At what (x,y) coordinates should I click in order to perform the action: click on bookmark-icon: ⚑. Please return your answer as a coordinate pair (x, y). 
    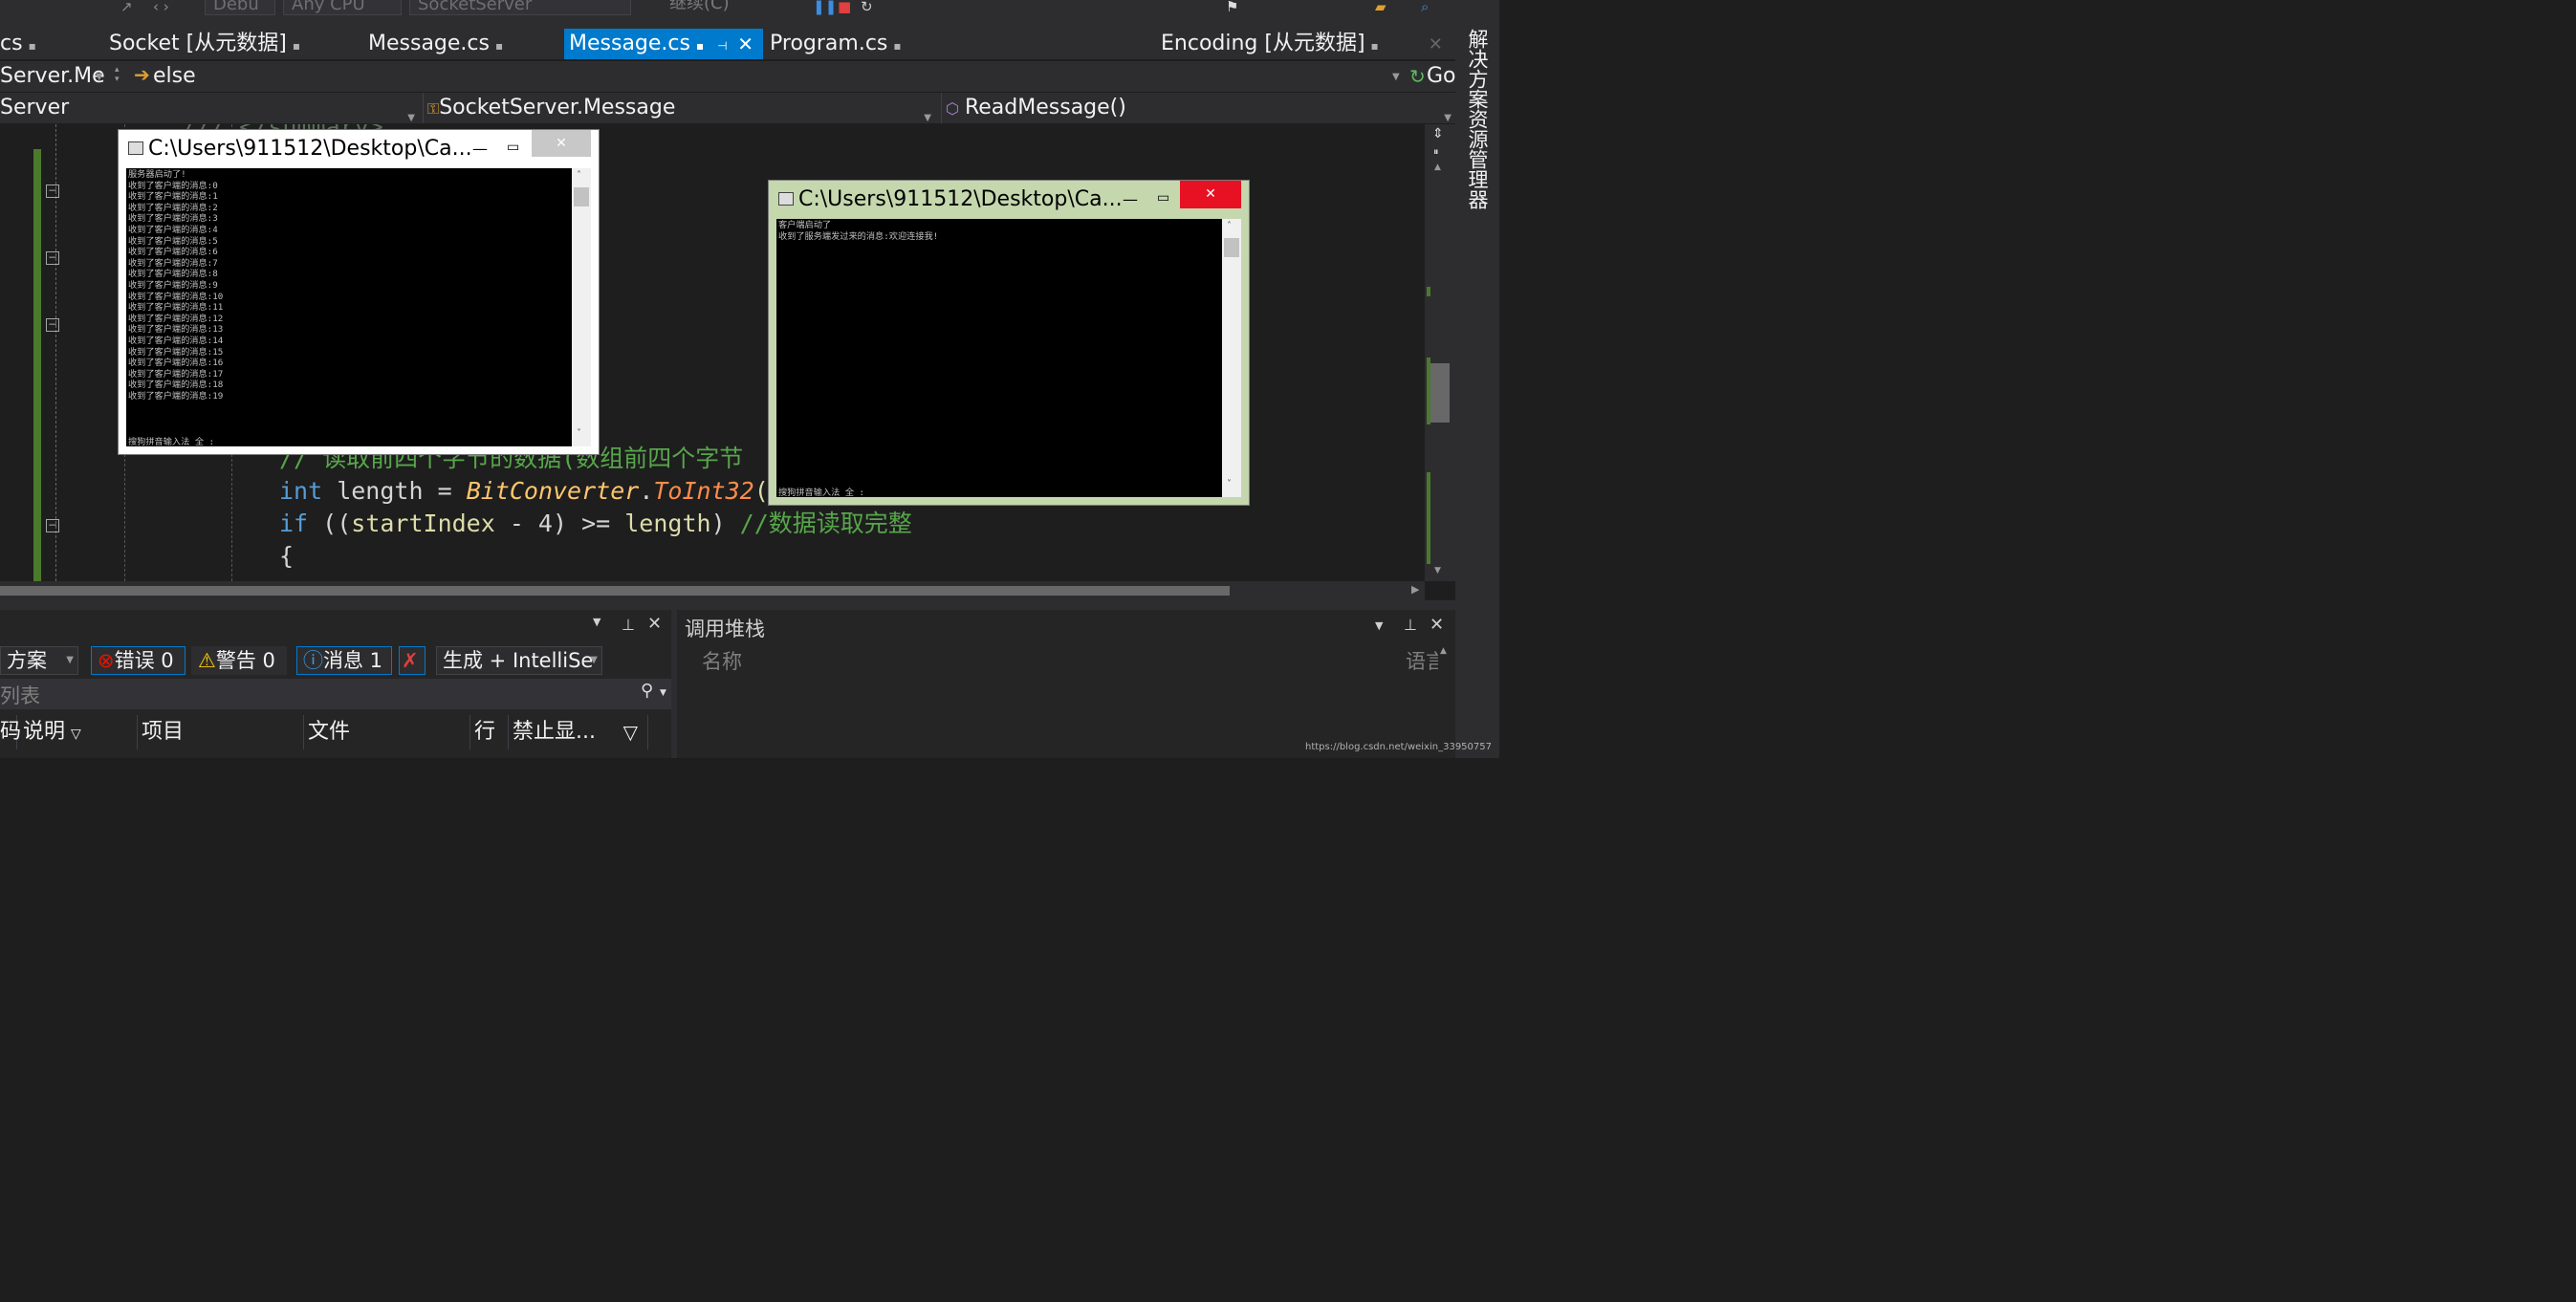
    Looking at the image, I should click on (1232, 7).